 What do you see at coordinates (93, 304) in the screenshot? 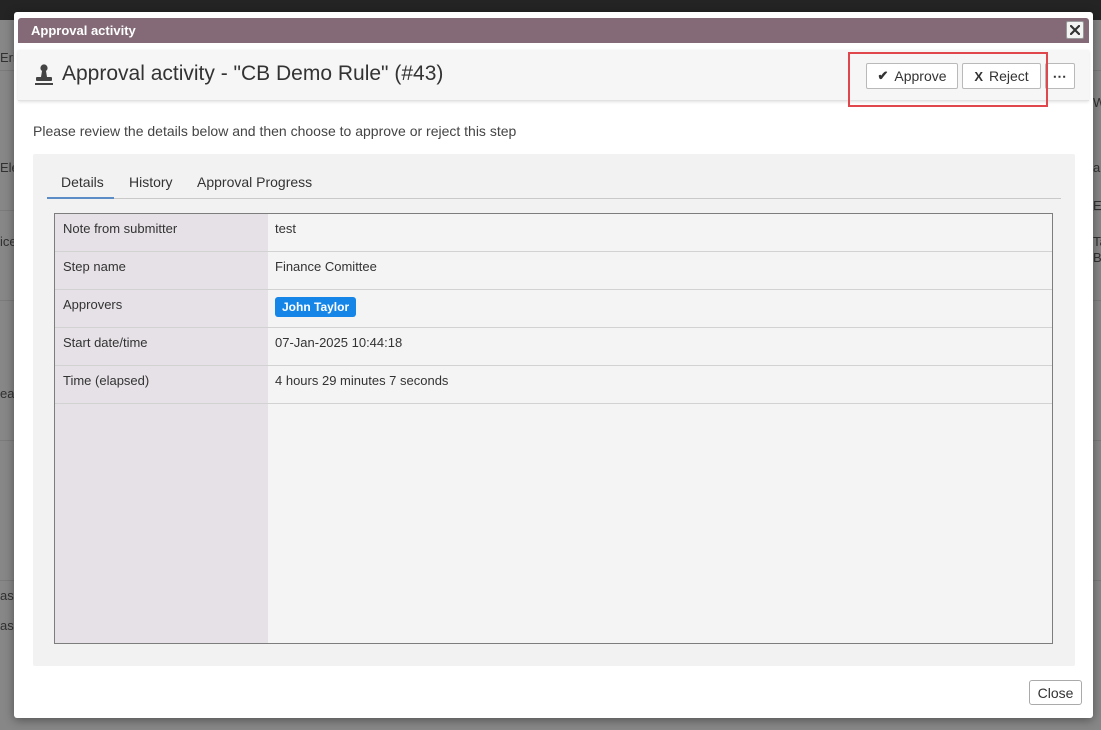
I see `row-label: Approvers` at bounding box center [93, 304].